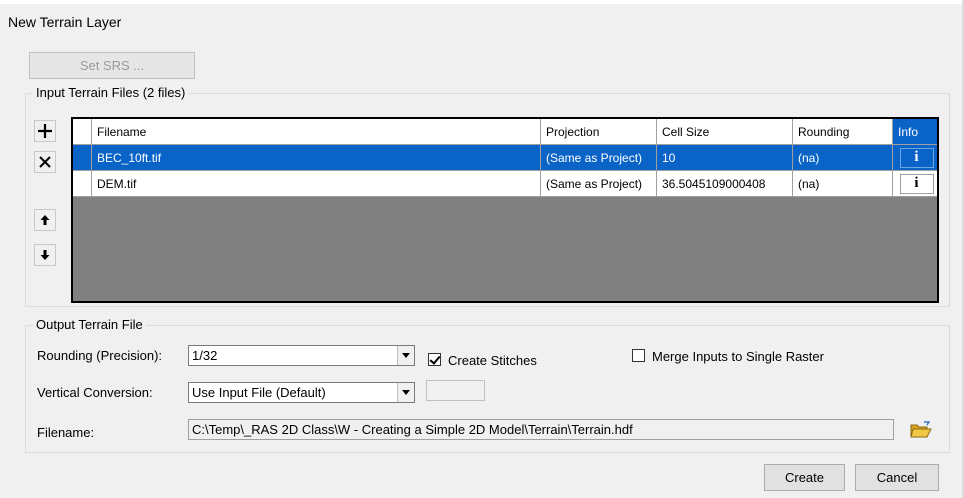 The width and height of the screenshot is (964, 498). I want to click on close-icon, so click(45, 162).